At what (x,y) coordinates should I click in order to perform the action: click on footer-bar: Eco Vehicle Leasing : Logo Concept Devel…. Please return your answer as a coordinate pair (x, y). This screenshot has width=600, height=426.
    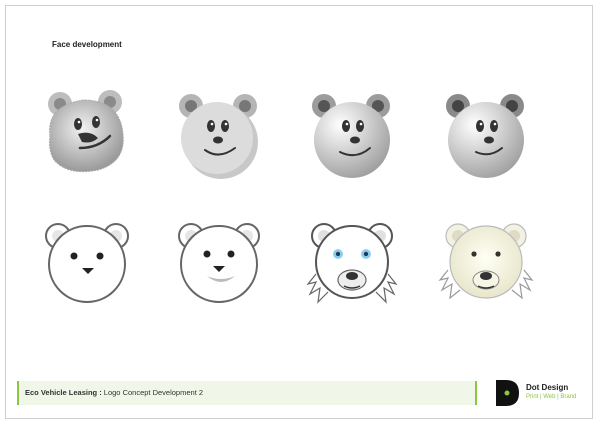
    Looking at the image, I should click on (247, 393).